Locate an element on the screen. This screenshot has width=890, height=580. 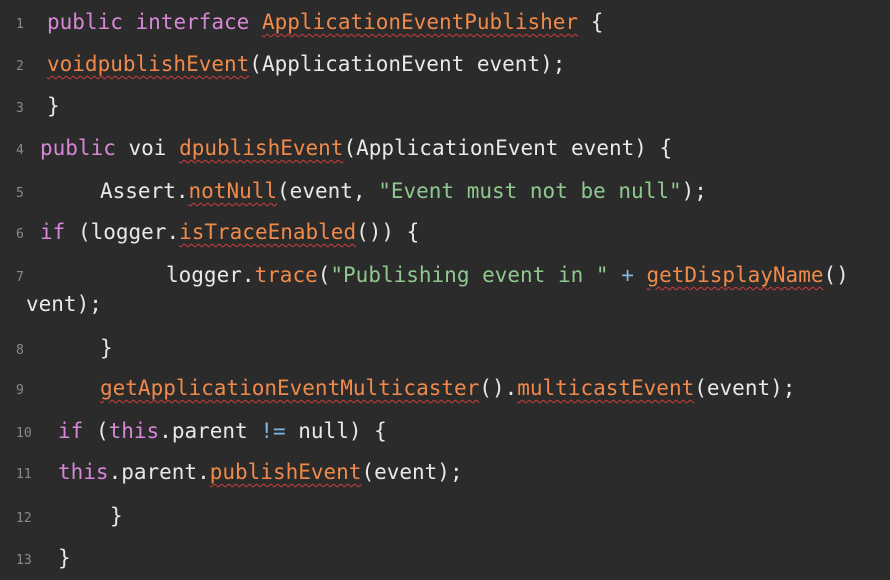
line-number: 11 is located at coordinates (24, 474).